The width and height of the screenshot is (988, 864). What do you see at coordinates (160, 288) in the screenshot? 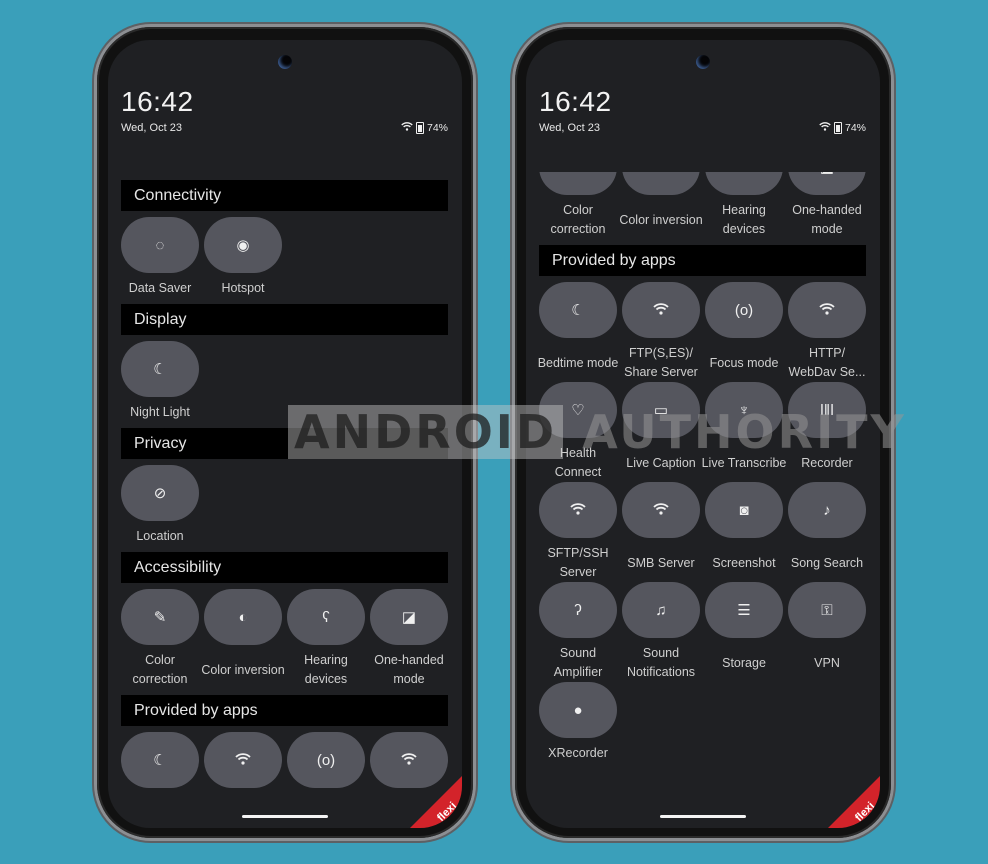
I see `tile-label: Data Saver` at bounding box center [160, 288].